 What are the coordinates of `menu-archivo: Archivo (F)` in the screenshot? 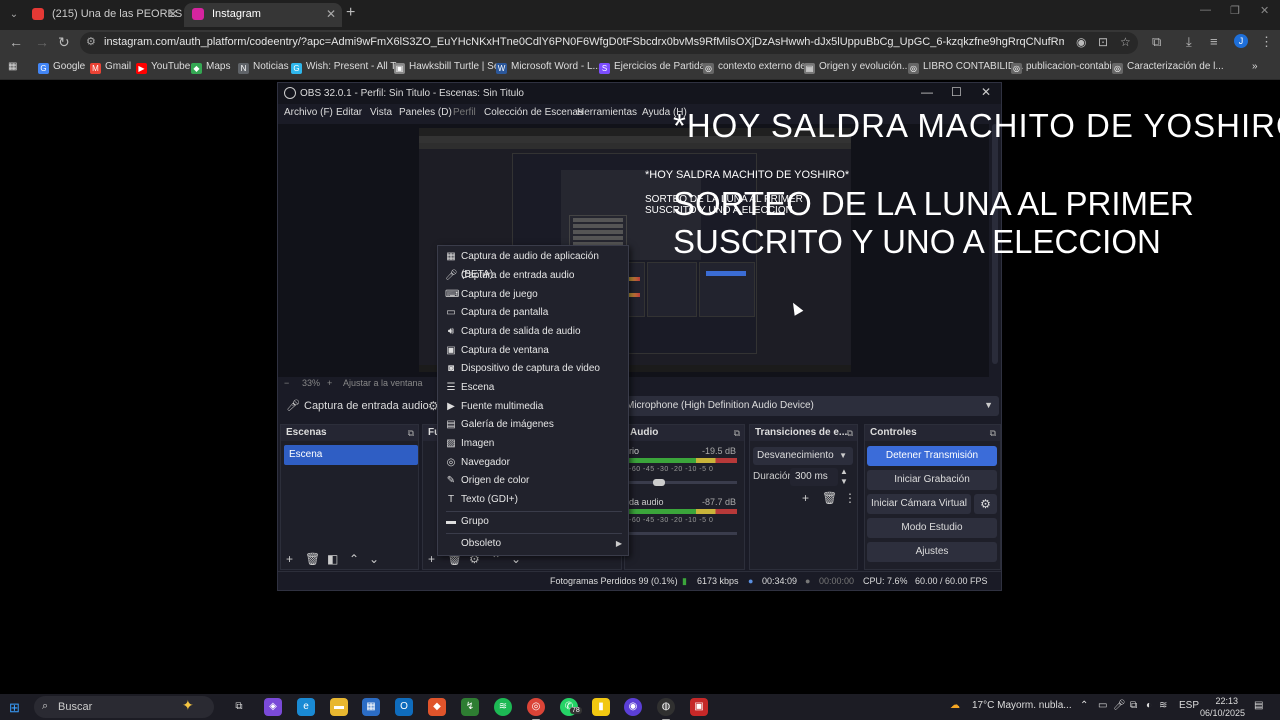 It's located at (308, 112).